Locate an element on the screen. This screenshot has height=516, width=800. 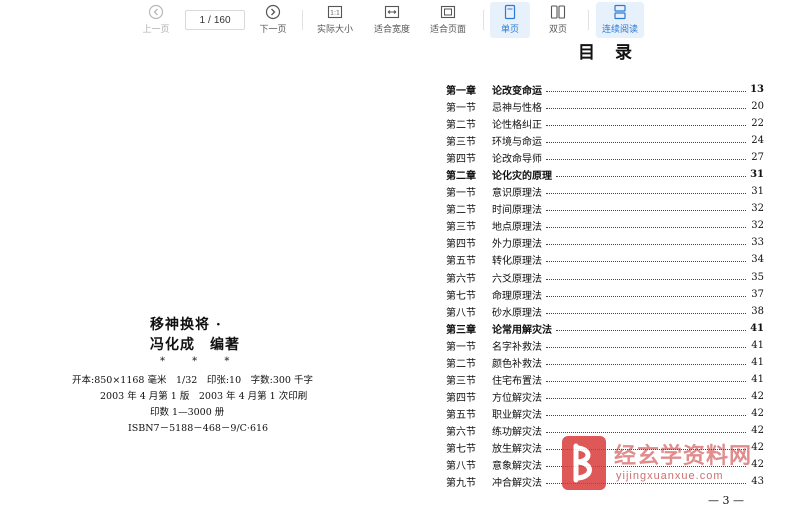
toc-page-number: 22 is located at coordinates (757, 124).